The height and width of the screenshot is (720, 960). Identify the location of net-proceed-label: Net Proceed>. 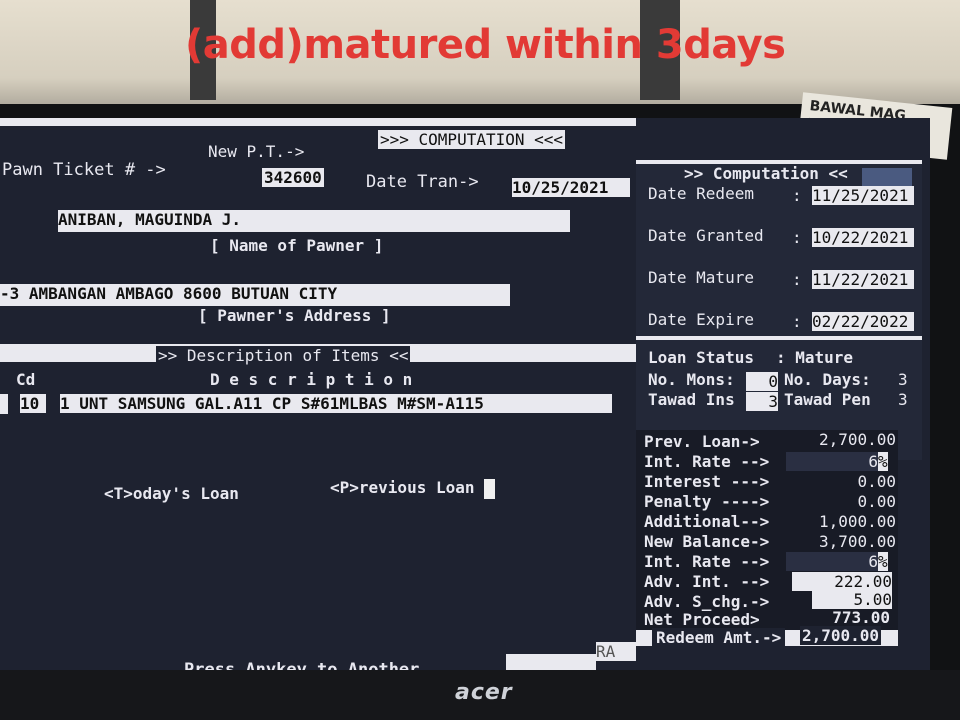
(702, 619).